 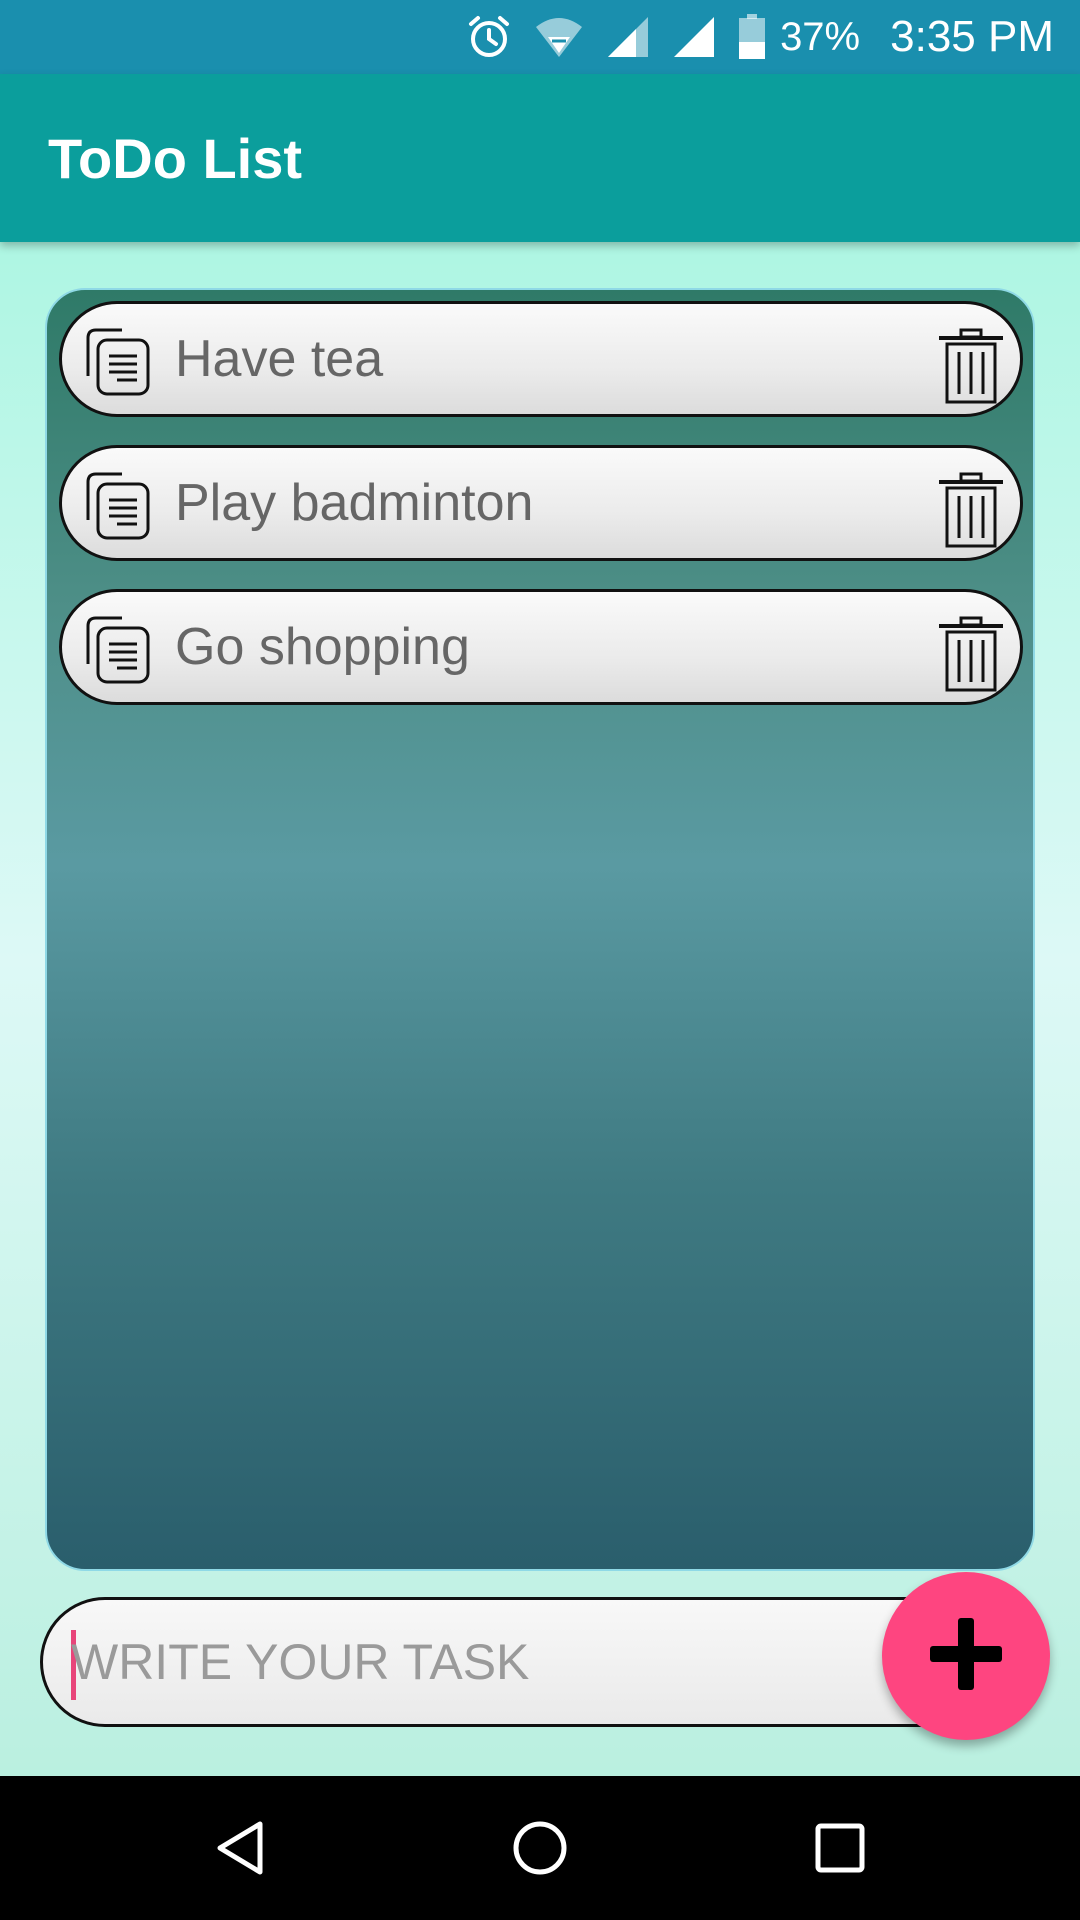 I want to click on plus-icon, so click(x=966, y=1656).